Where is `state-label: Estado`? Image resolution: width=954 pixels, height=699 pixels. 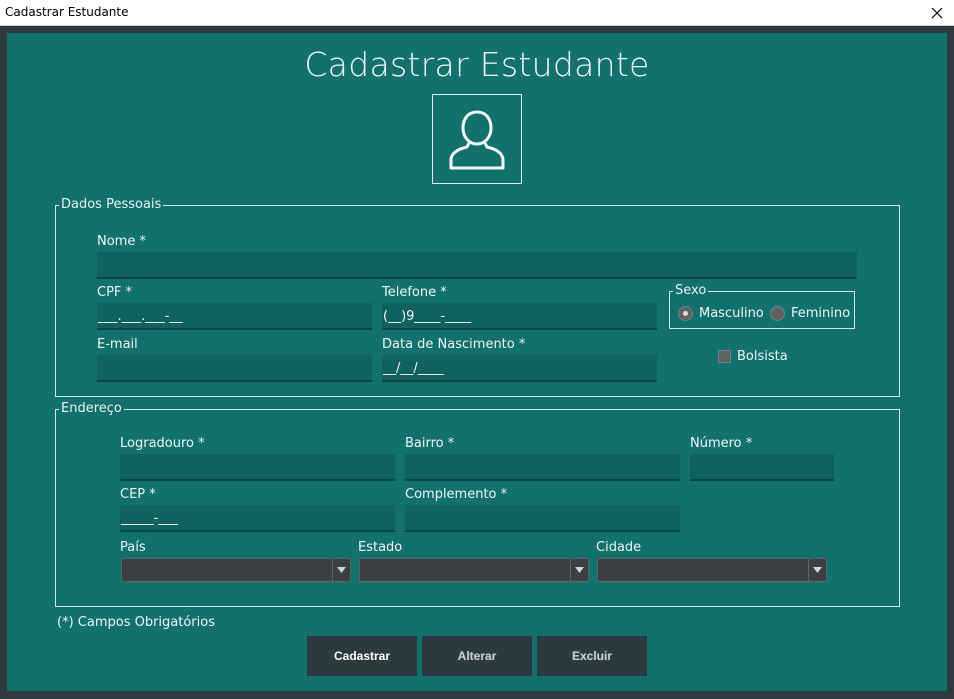 state-label: Estado is located at coordinates (380, 547).